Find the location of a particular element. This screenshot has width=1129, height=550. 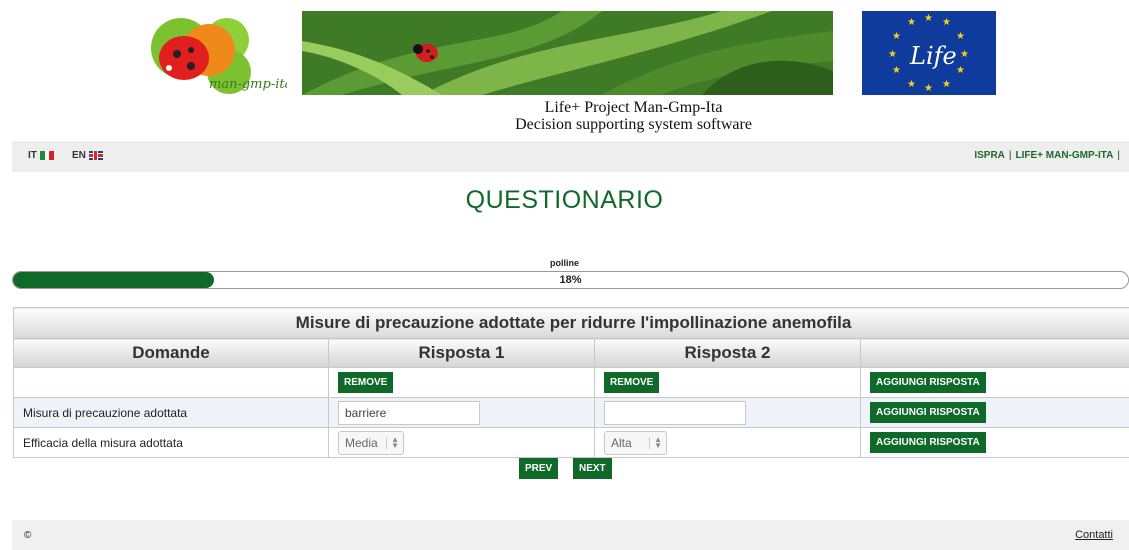

answer-2-select: Alta ▲ ▼ is located at coordinates (635, 442).